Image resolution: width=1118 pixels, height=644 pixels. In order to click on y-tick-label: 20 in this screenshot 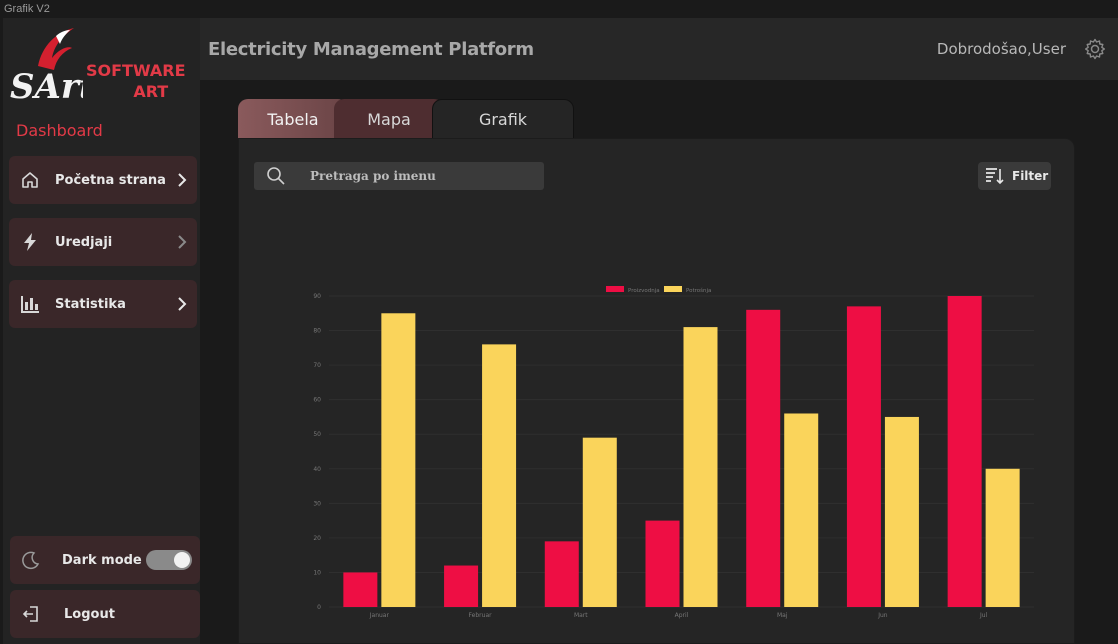, I will do `click(317, 538)`.